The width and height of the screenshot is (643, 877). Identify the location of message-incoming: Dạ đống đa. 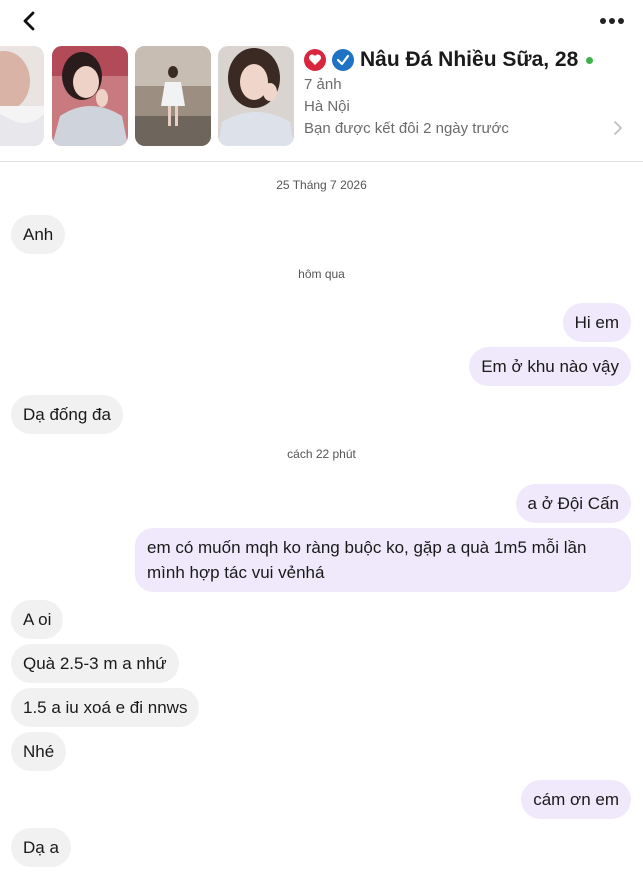
(67, 414).